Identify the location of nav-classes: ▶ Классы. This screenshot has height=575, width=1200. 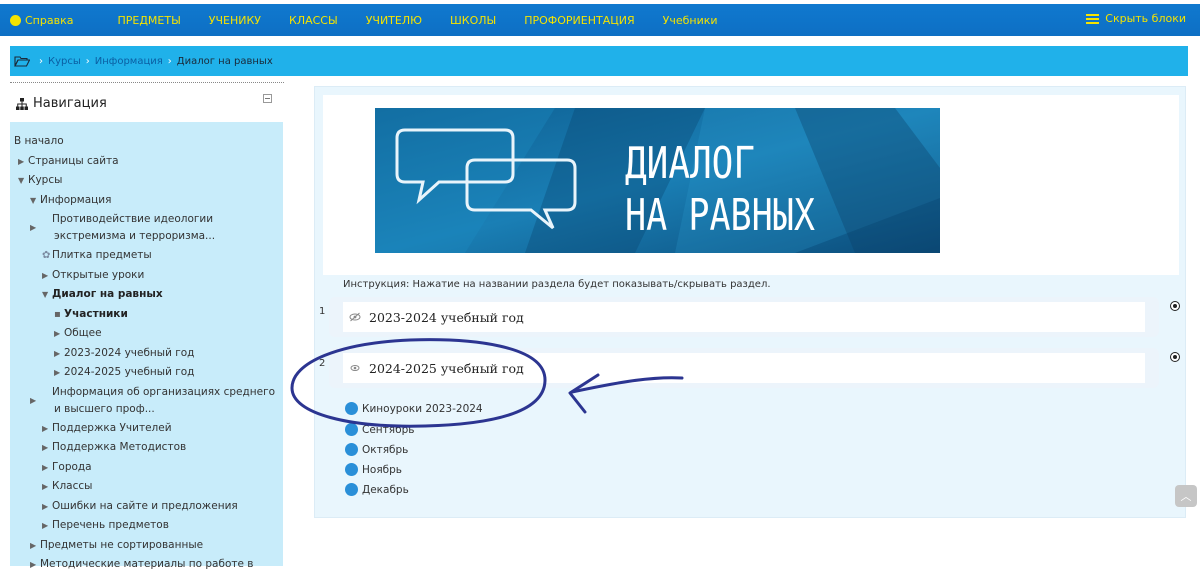
(146, 487).